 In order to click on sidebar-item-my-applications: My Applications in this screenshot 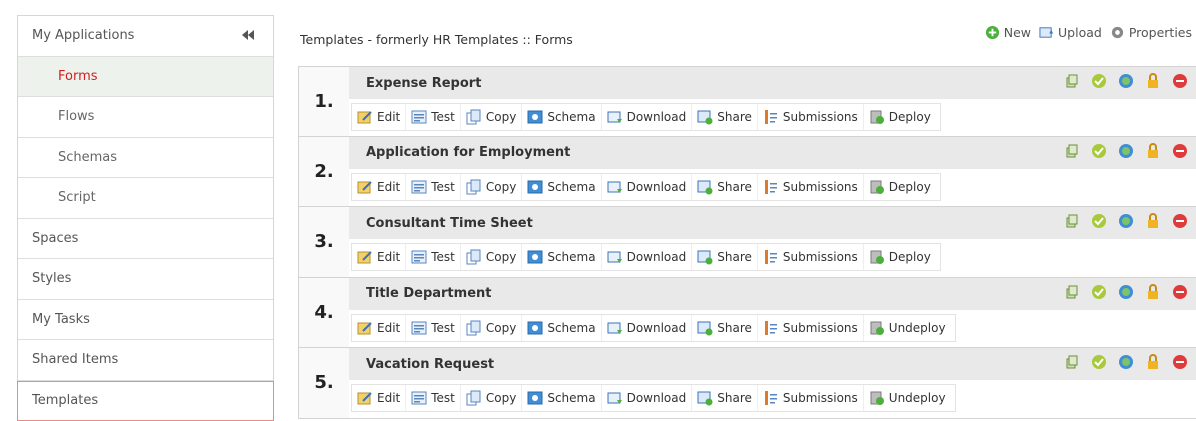, I will do `click(145, 36)`.